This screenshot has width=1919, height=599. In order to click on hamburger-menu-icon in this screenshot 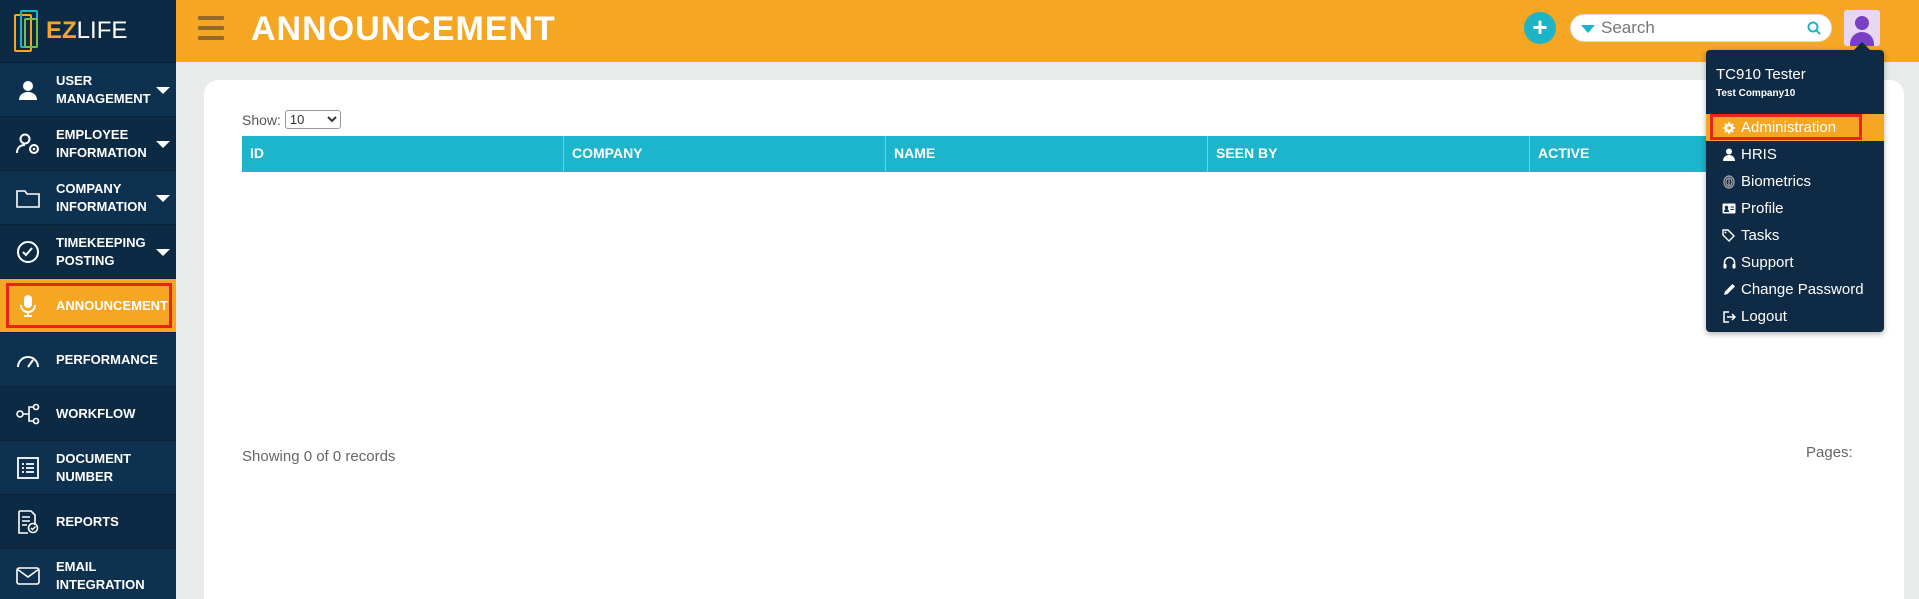, I will do `click(211, 29)`.